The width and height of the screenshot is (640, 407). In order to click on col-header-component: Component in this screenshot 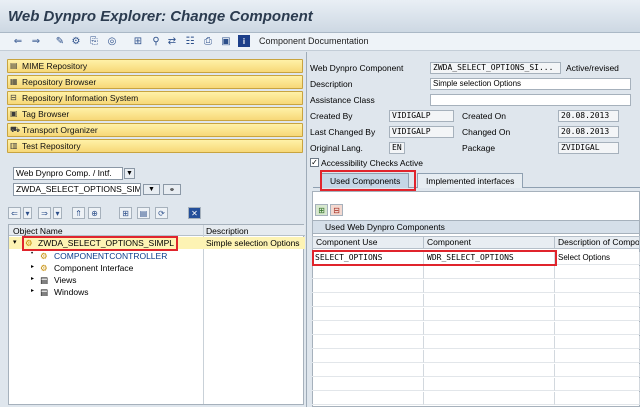, I will do `click(489, 242)`.